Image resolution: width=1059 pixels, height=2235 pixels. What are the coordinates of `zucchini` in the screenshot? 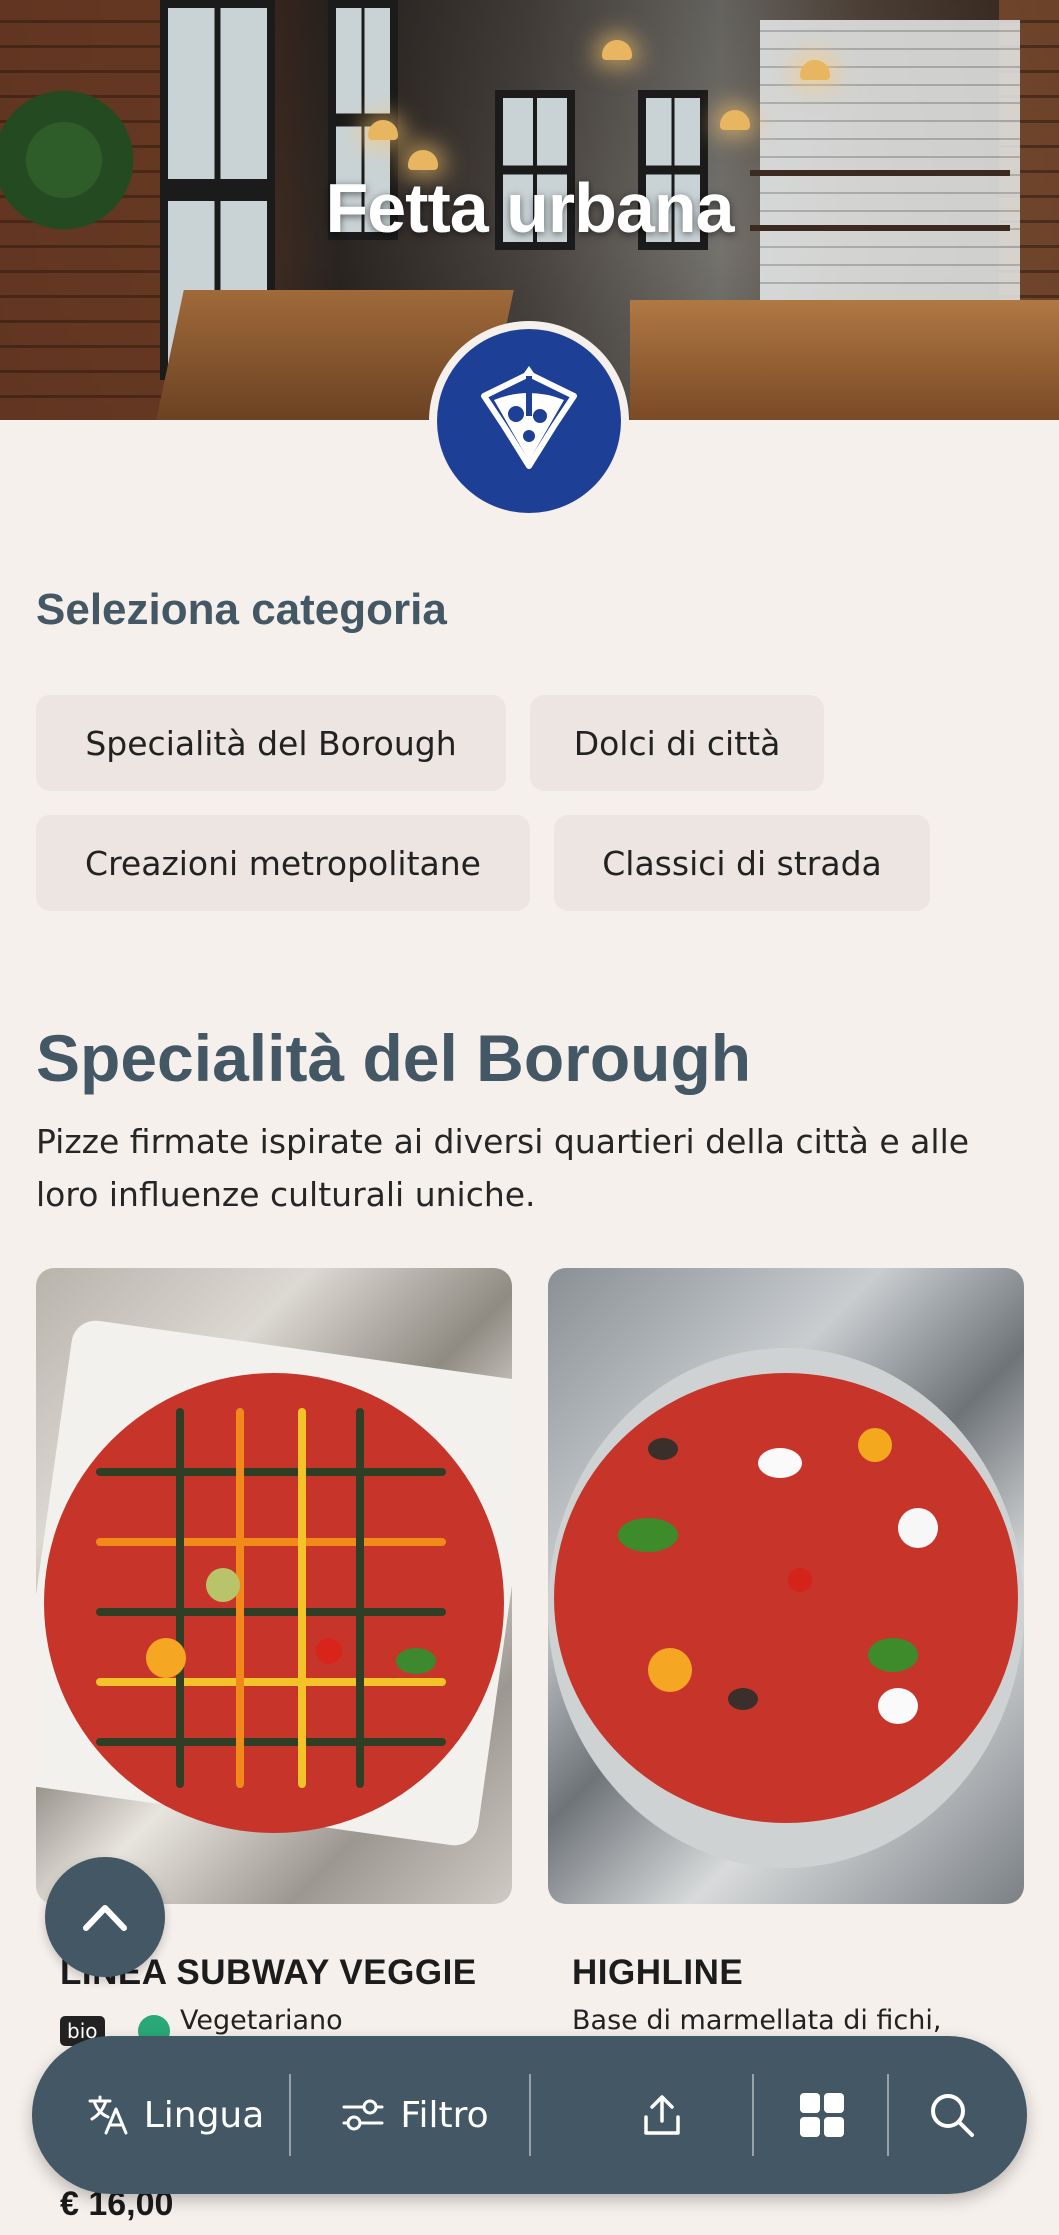 It's located at (223, 1585).